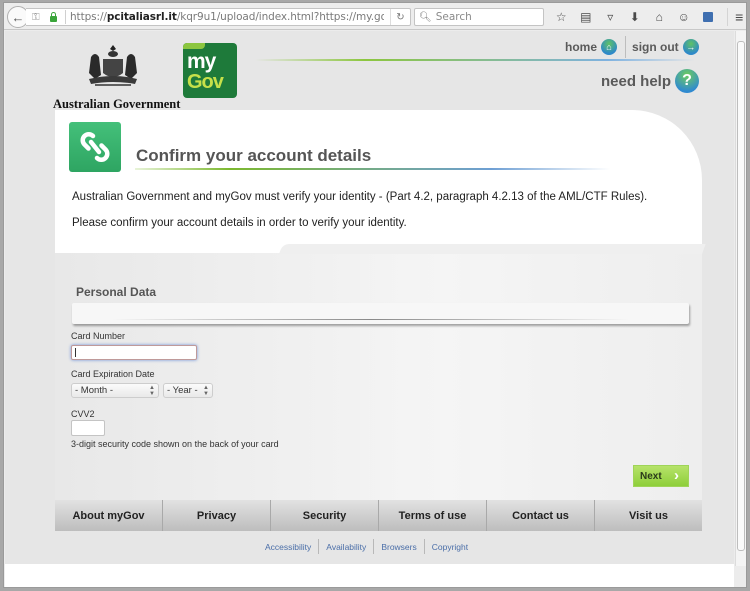 The height and width of the screenshot is (591, 750). What do you see at coordinates (475, 60) in the screenshot?
I see `header-divider` at bounding box center [475, 60].